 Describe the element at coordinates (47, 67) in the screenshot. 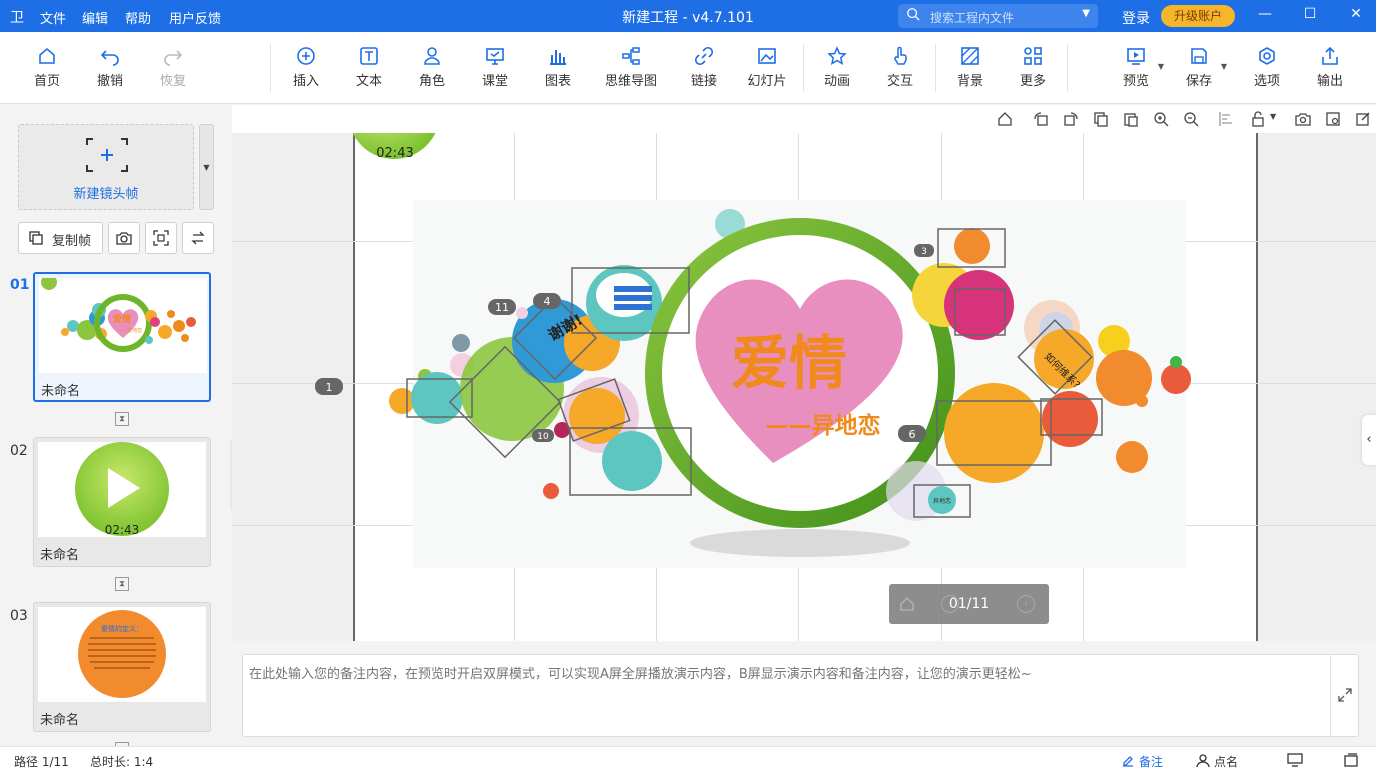

I see `home-button: 首页` at that location.